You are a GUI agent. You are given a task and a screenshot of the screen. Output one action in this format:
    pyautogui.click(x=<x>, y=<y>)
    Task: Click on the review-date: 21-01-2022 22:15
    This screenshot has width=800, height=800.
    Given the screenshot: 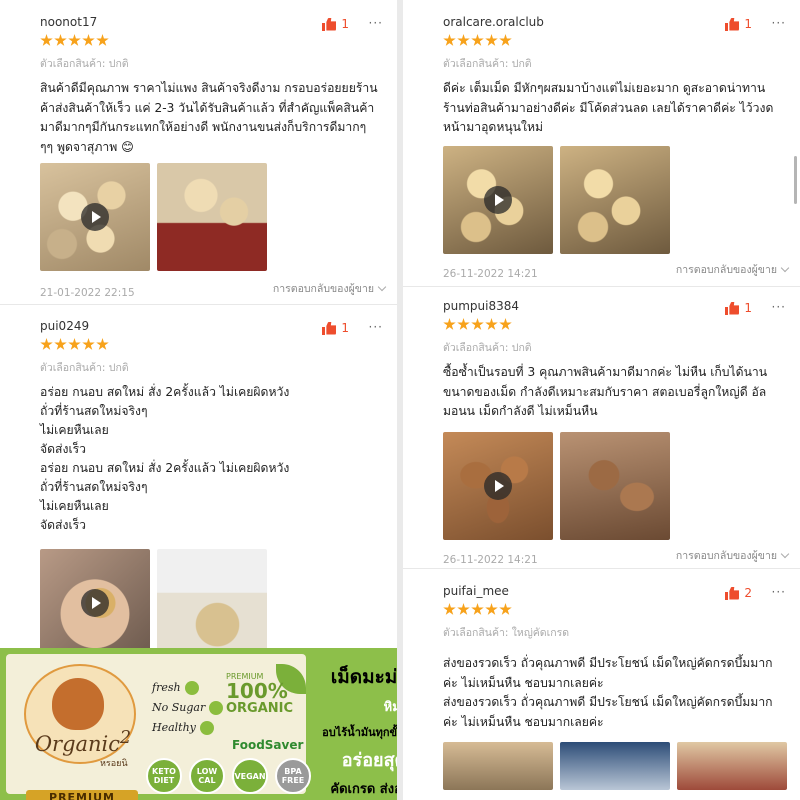 What is the action you would take?
    pyautogui.click(x=87, y=293)
    